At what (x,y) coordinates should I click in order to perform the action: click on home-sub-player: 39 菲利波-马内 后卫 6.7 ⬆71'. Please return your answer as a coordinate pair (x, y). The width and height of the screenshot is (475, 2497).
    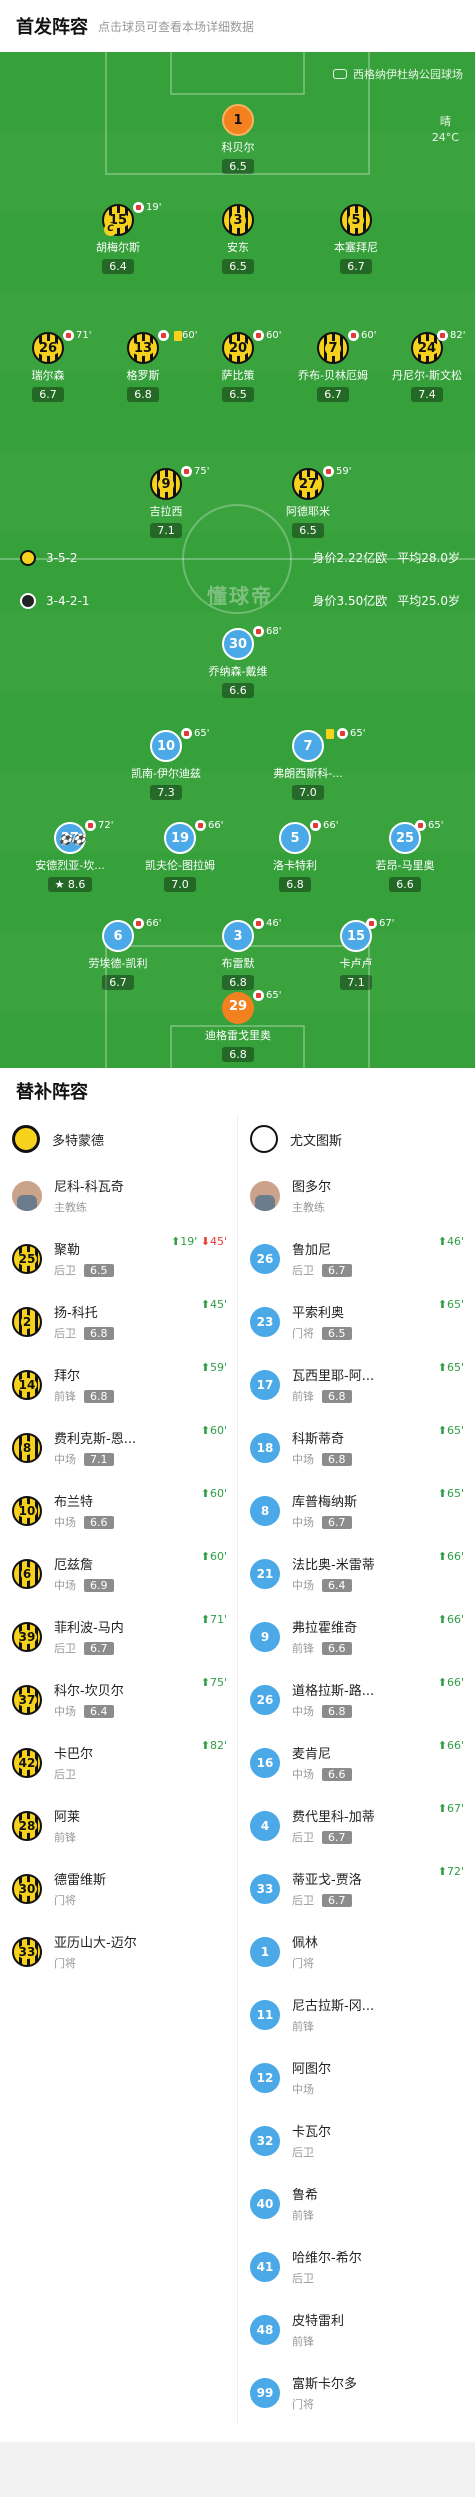
    Looking at the image, I should click on (118, 1636).